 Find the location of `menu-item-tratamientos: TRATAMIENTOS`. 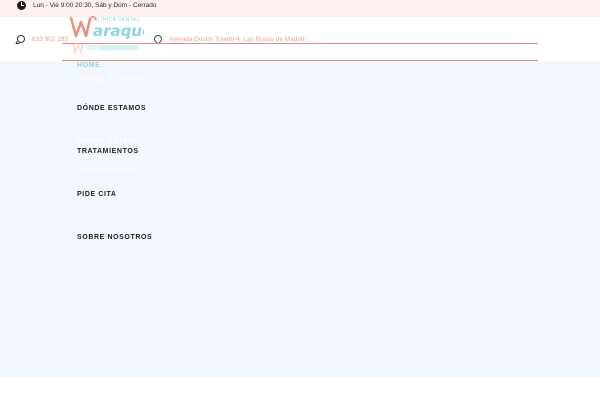

menu-item-tratamientos: TRATAMIENTOS is located at coordinates (108, 152).